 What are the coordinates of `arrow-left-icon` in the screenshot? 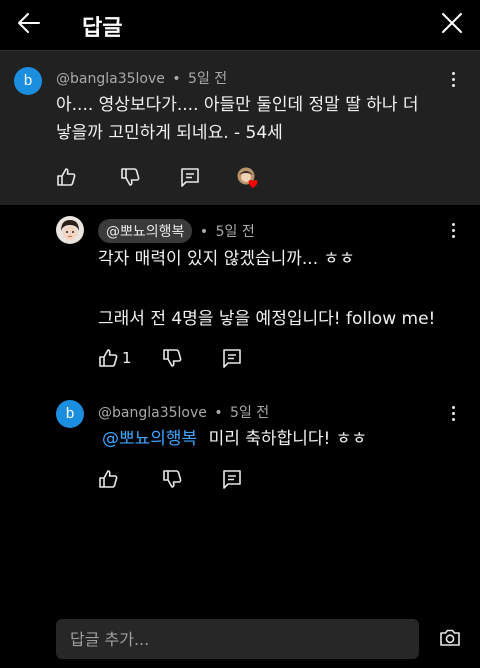 It's located at (29, 23).